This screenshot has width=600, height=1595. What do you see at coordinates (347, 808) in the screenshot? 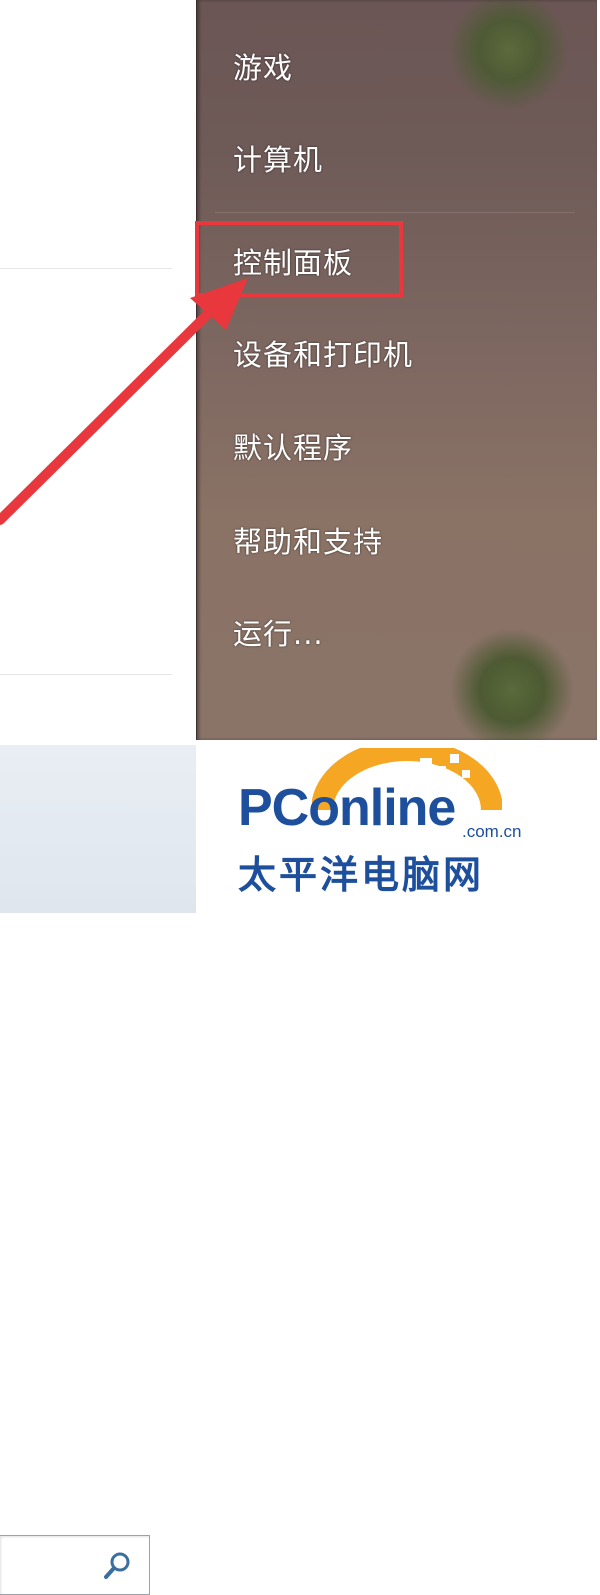
I see `logo-brand-text: PConline` at bounding box center [347, 808].